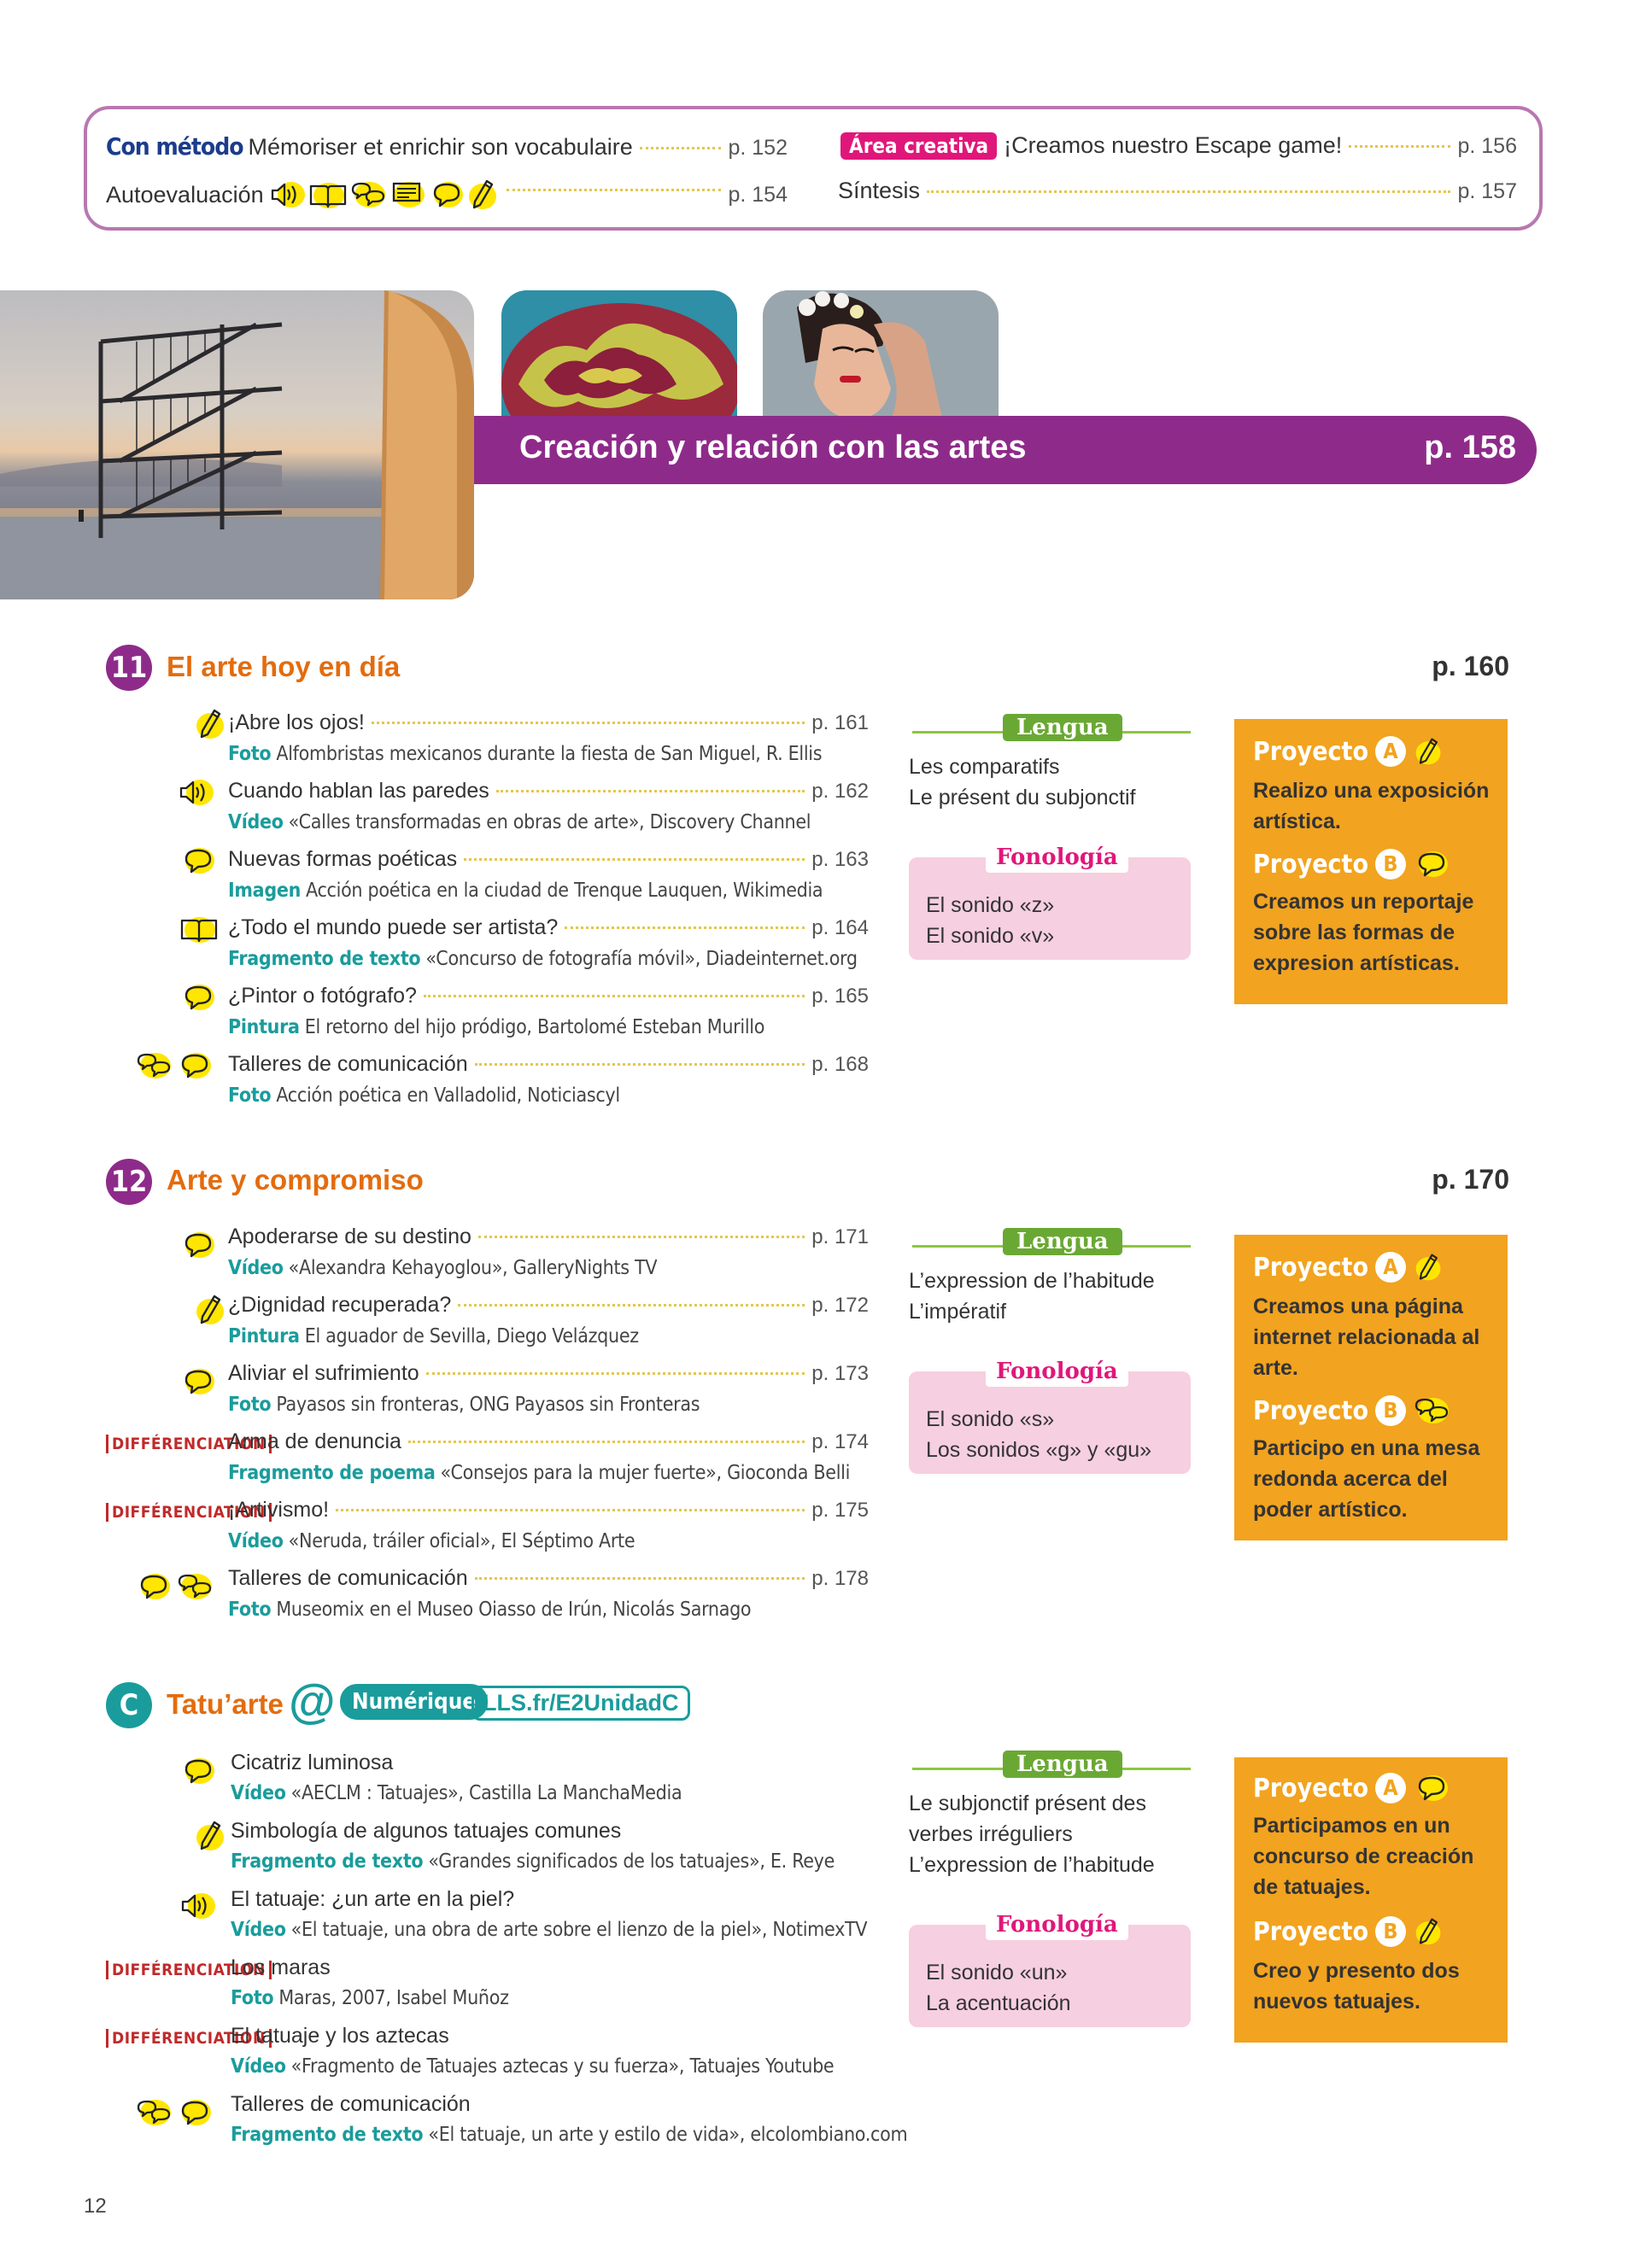 The image size is (1640, 2268). What do you see at coordinates (323, 1373) in the screenshot?
I see `item-title: Aliviar el sufrimiento` at bounding box center [323, 1373].